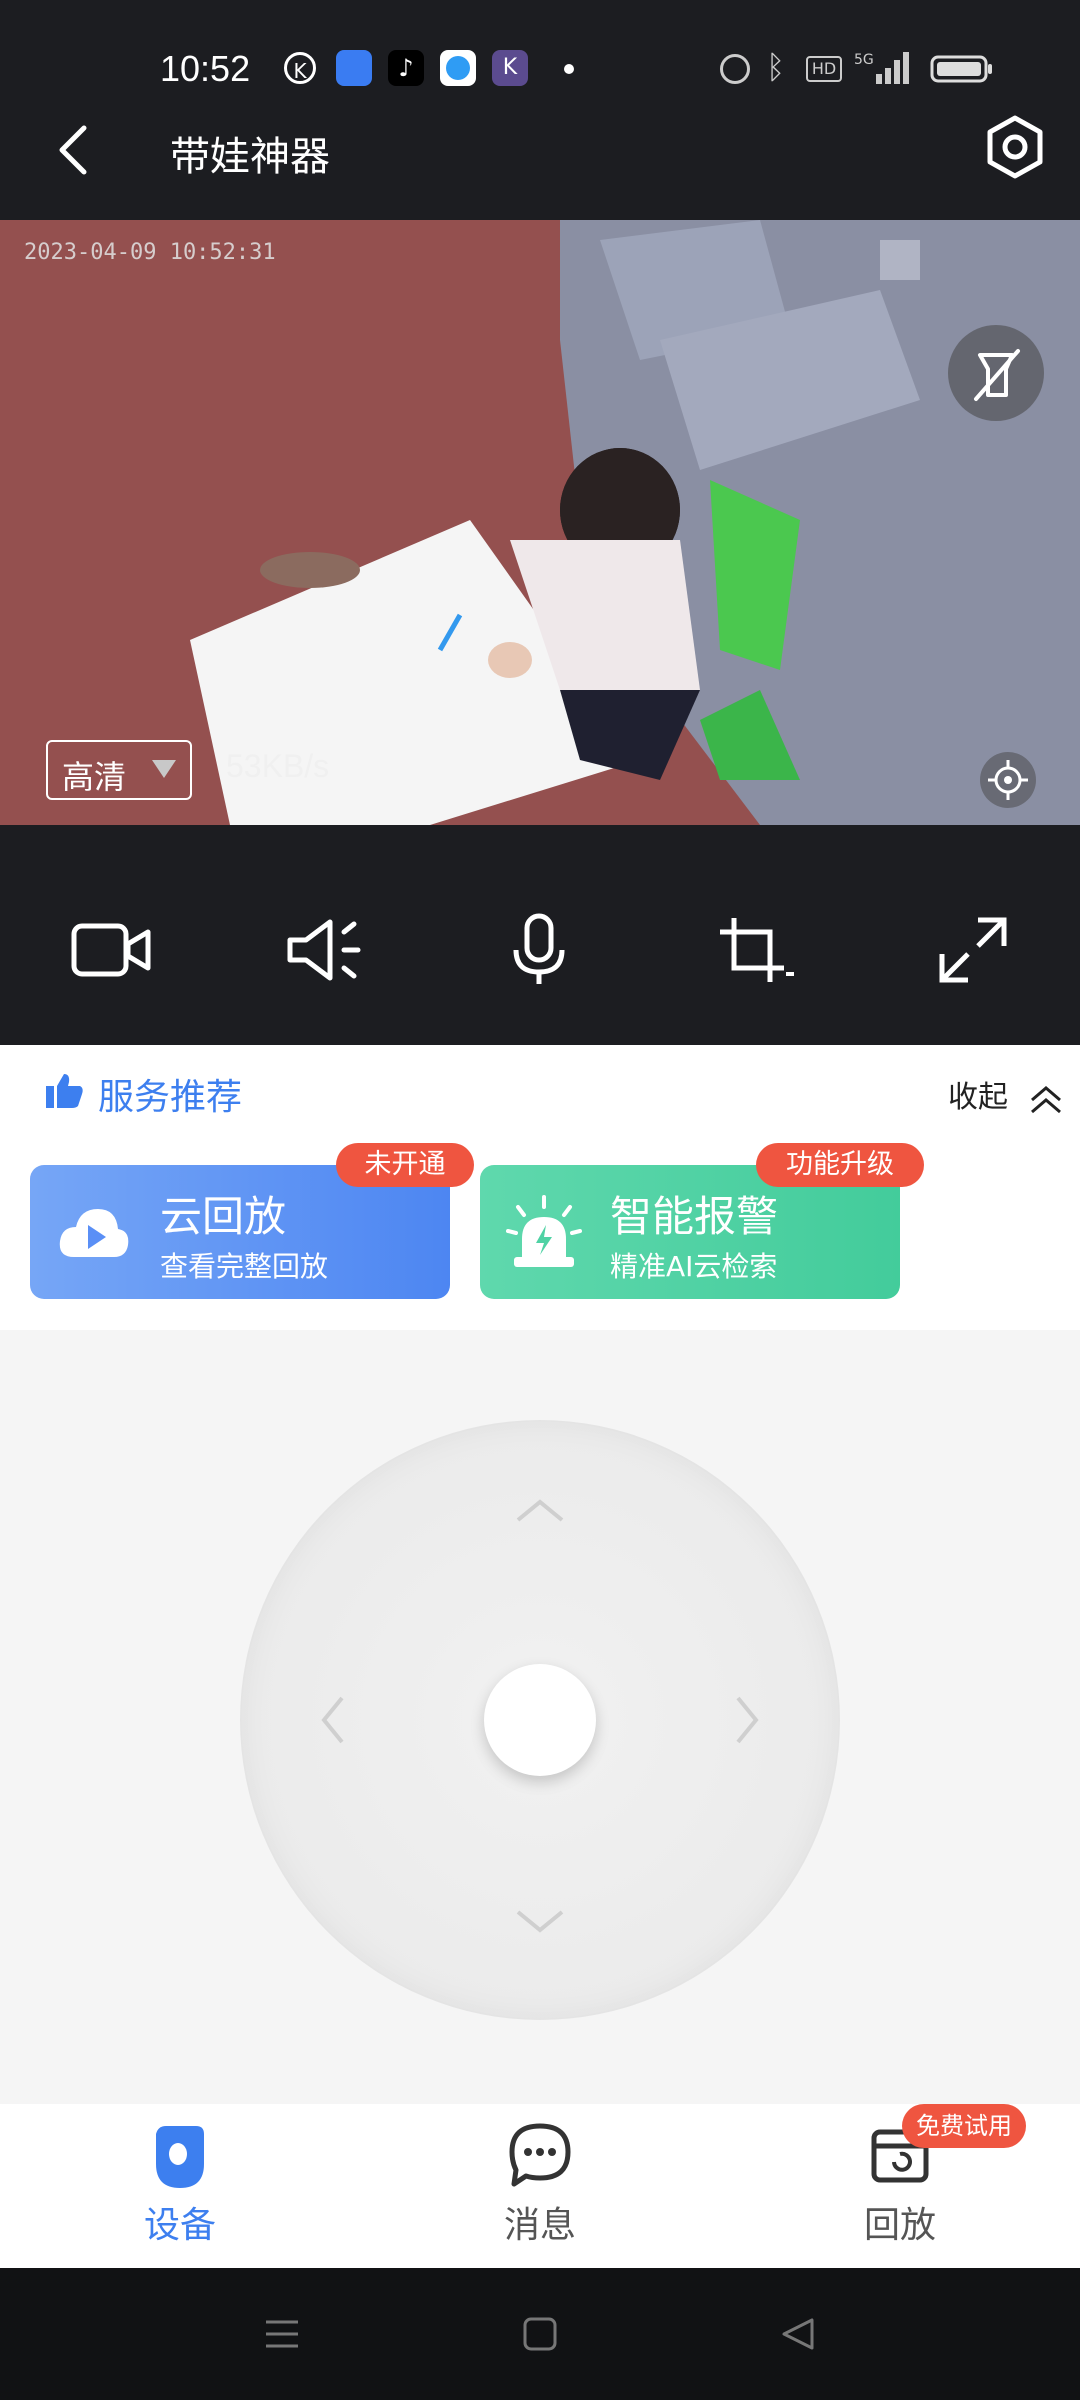 This screenshot has width=1080, height=2400. I want to click on bluetooth-icon: ᛒ, so click(776, 67).